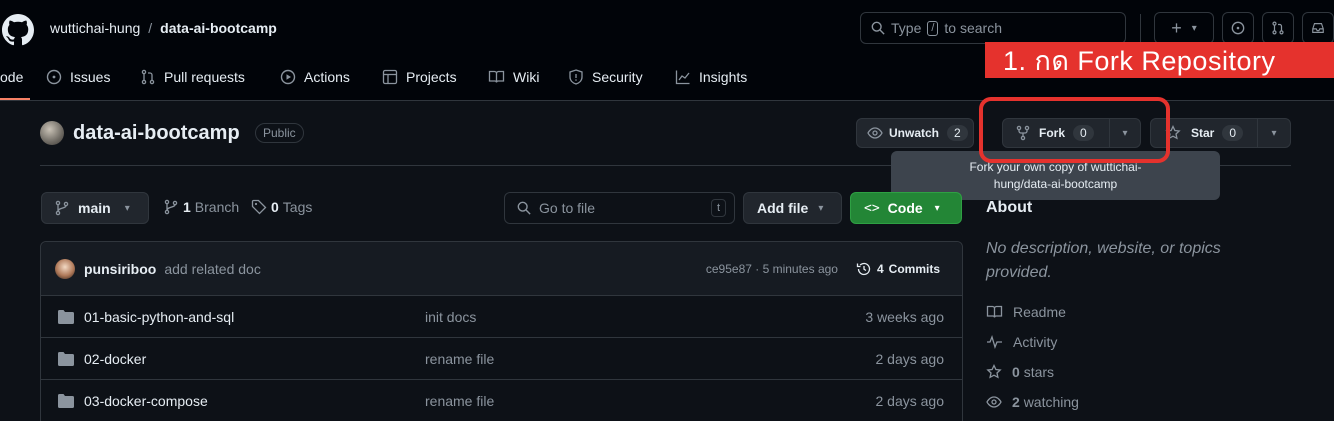  Describe the element at coordinates (898, 269) in the screenshot. I see `commits-link: 4 Commits` at that location.